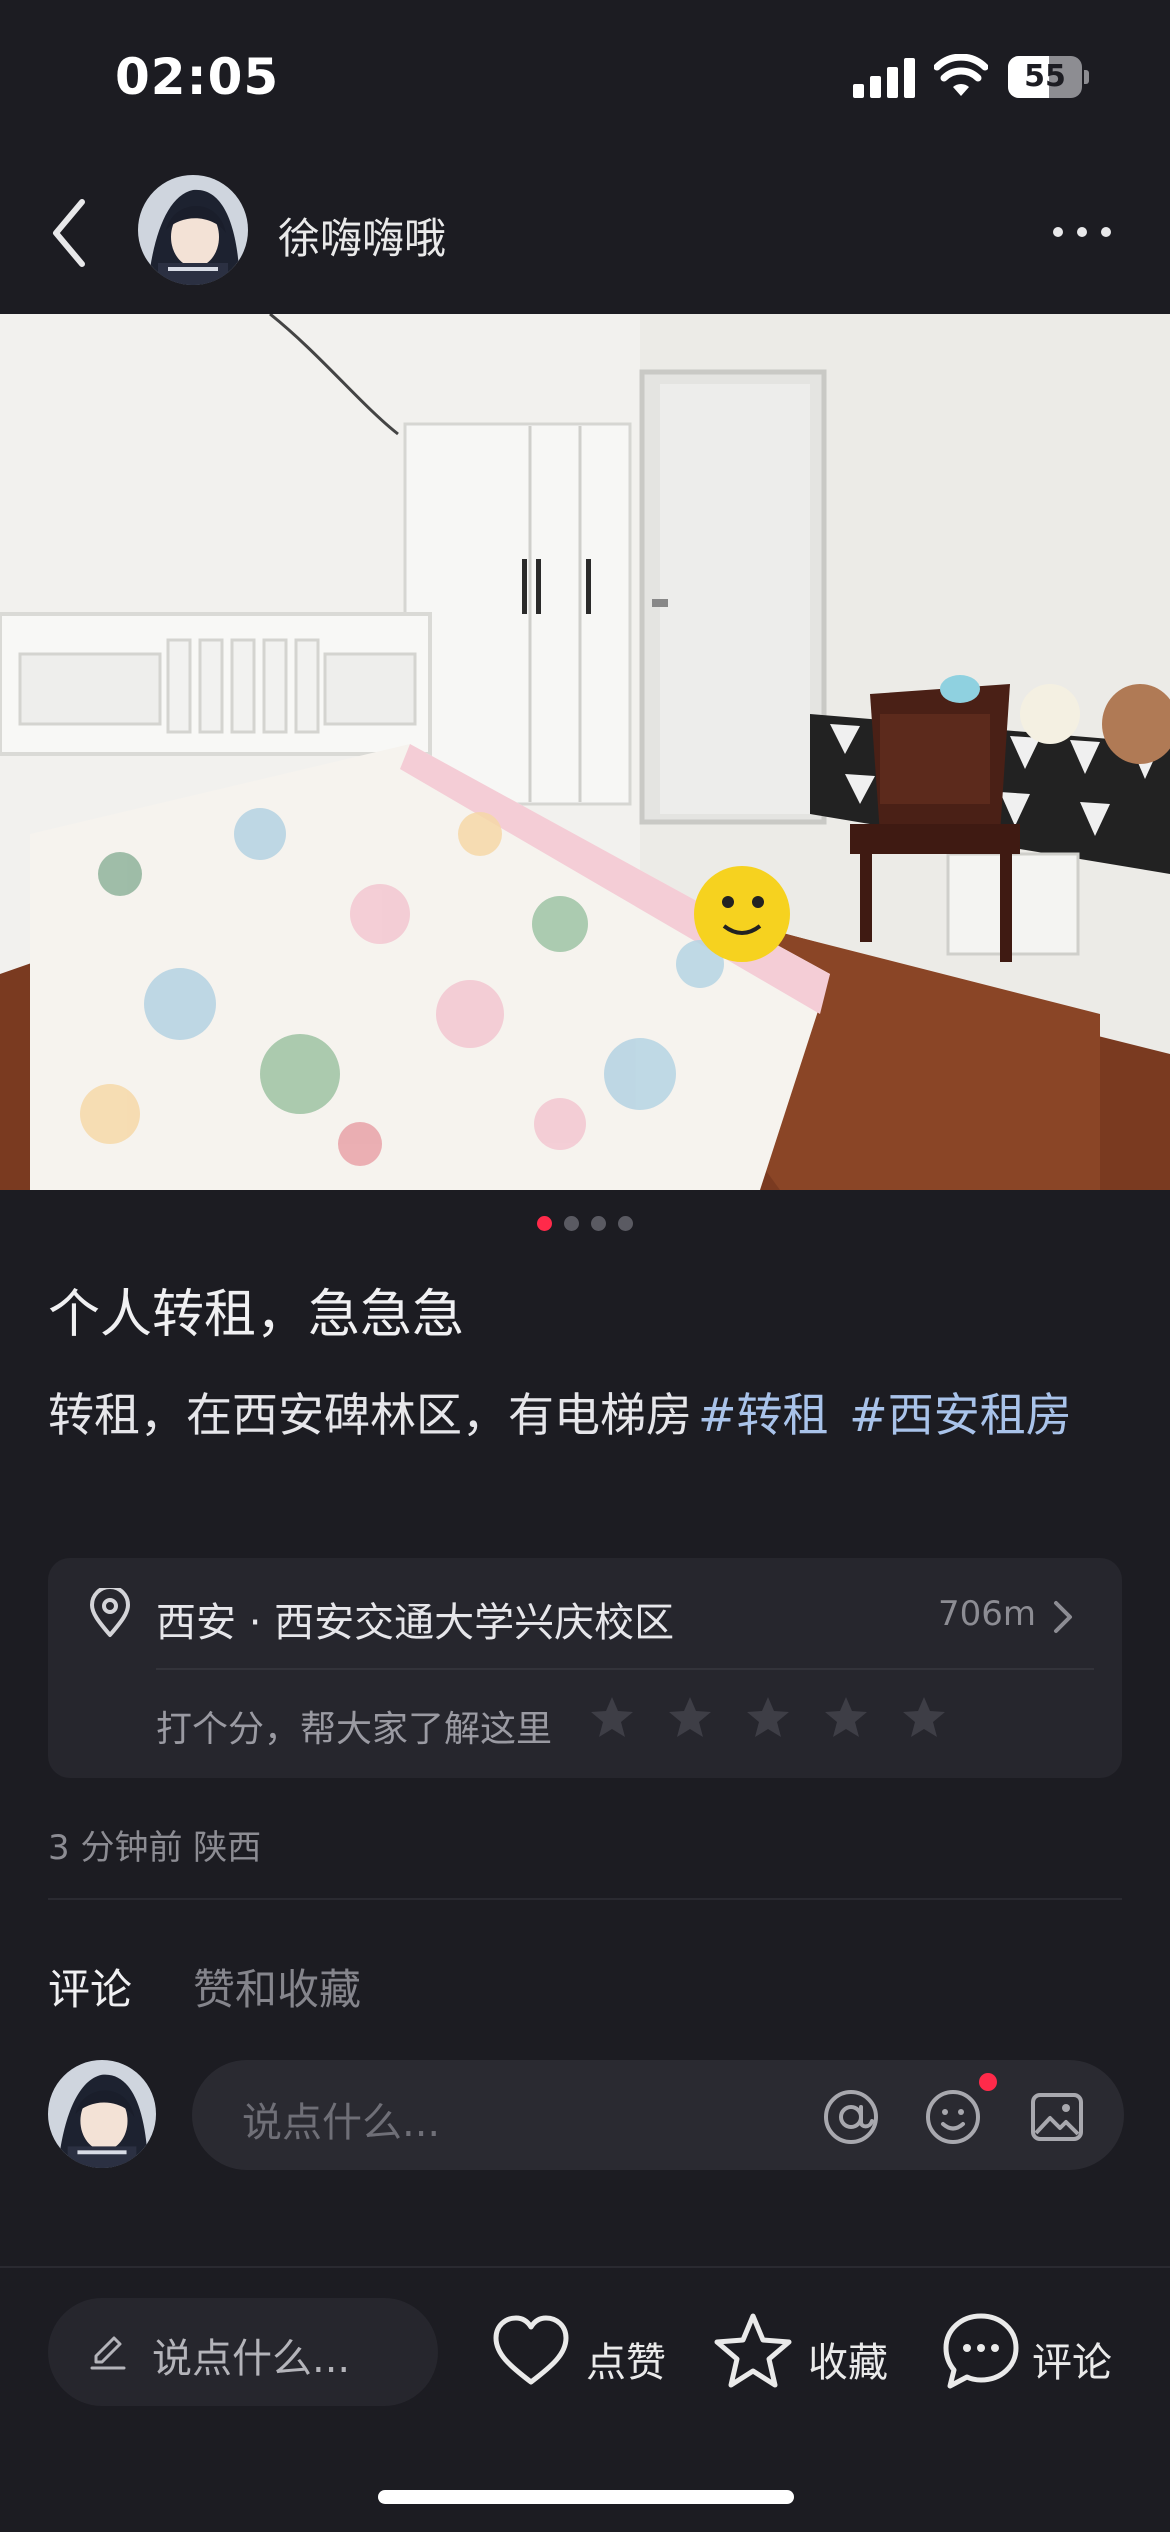  What do you see at coordinates (848, 2363) in the screenshot?
I see `favorite-label: 收藏` at bounding box center [848, 2363].